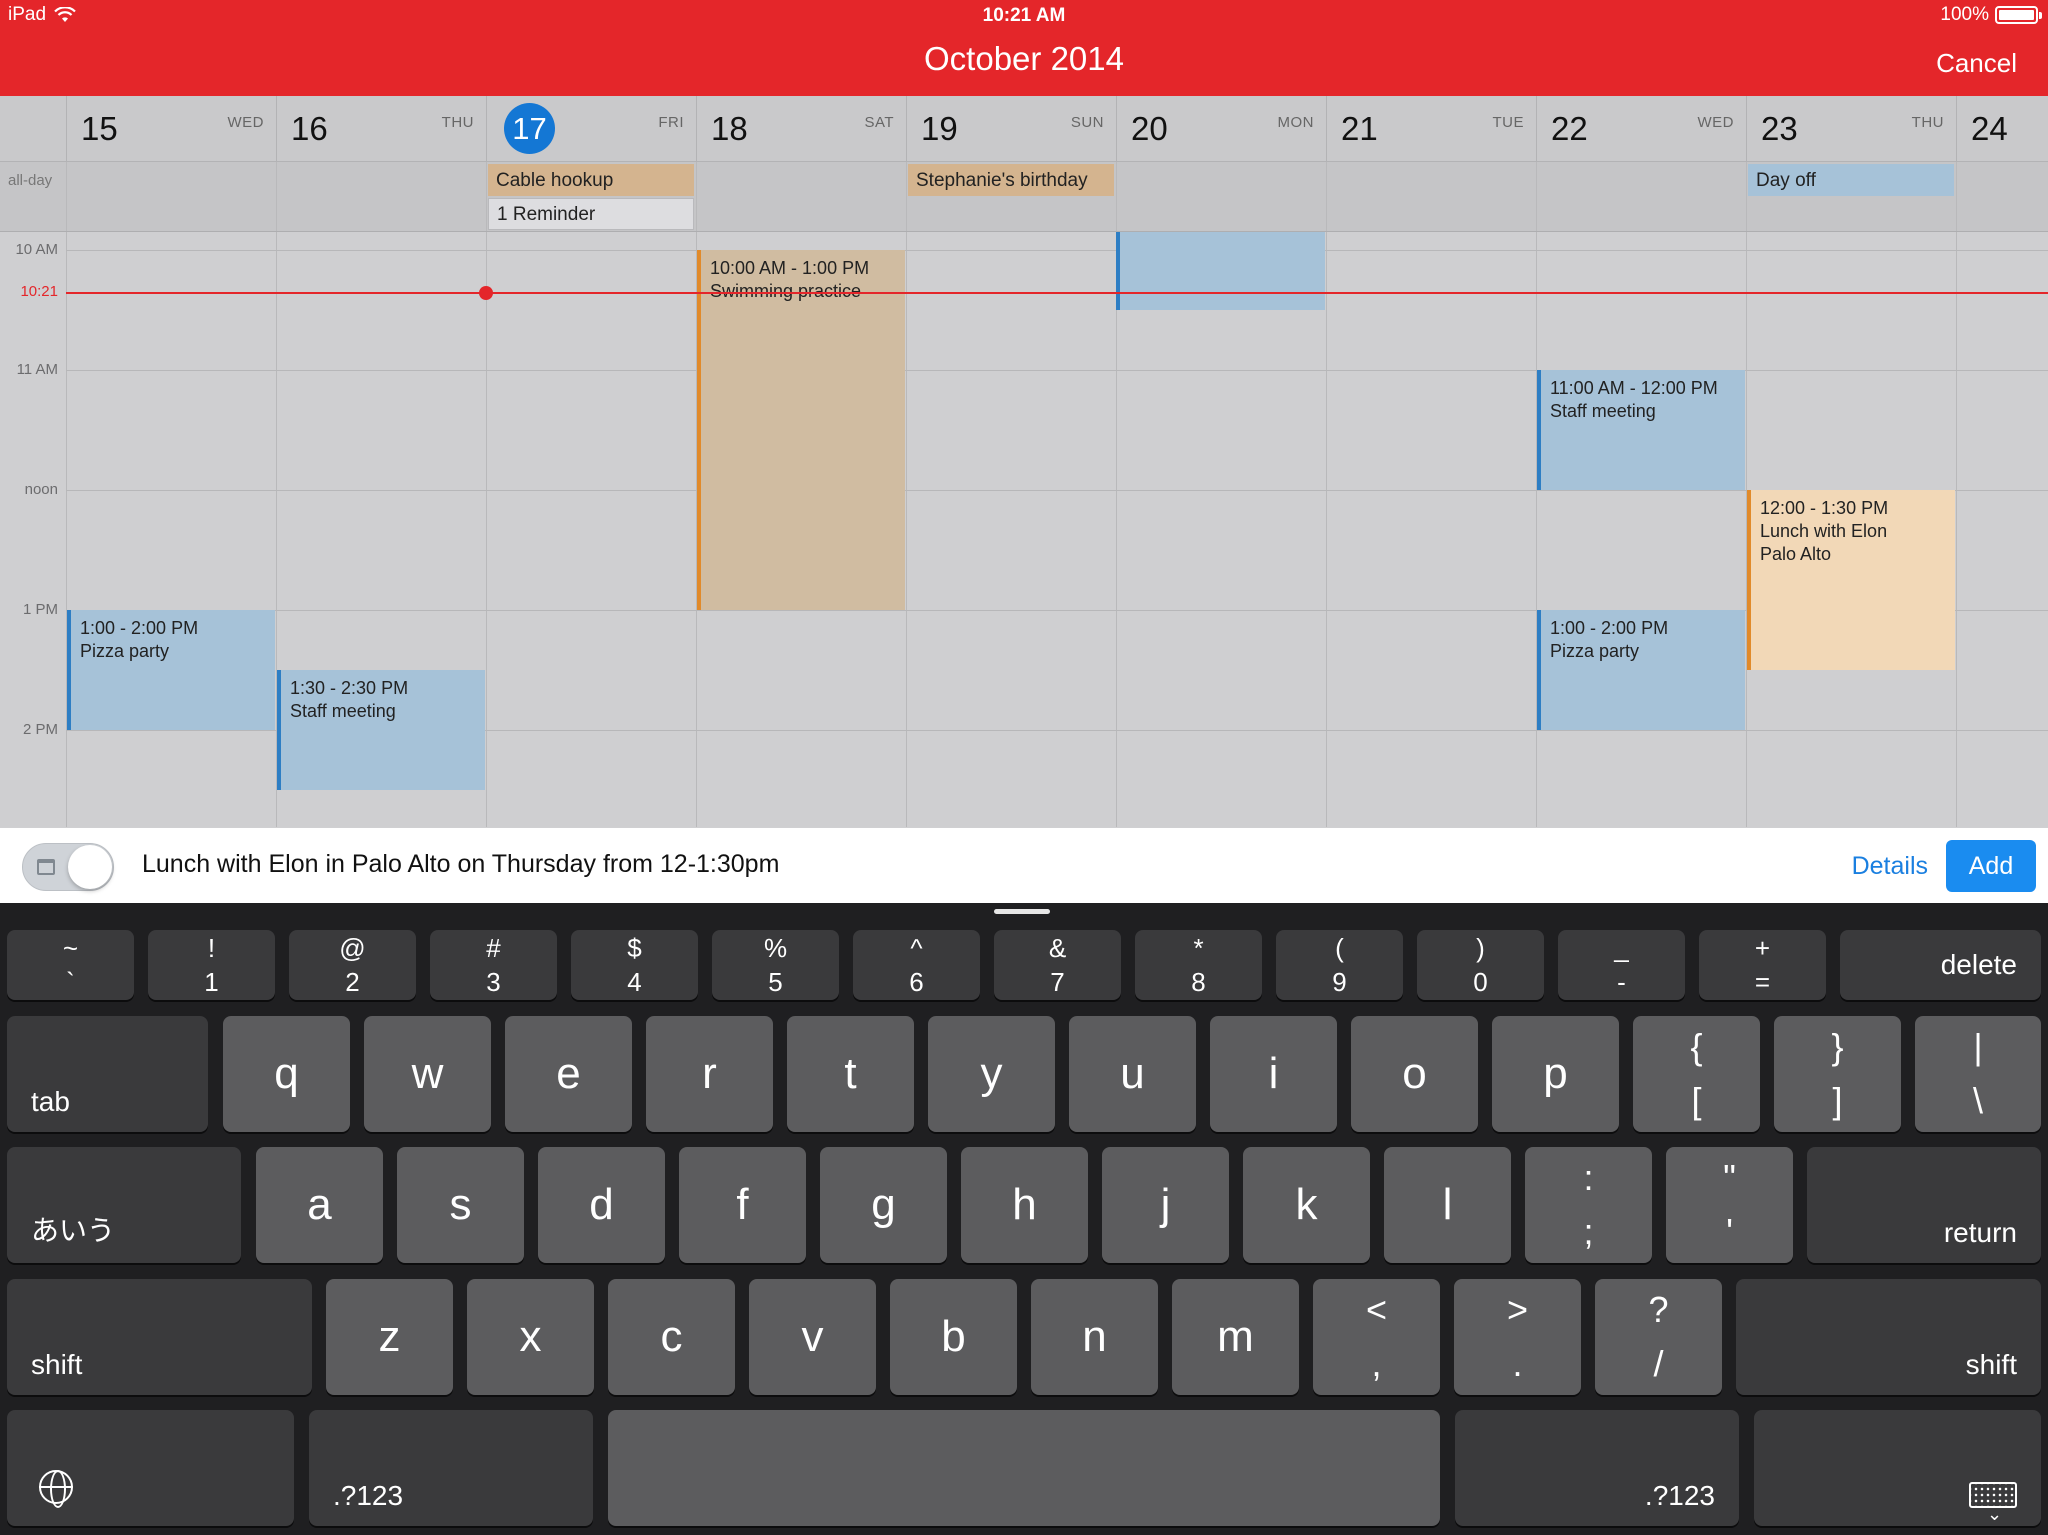 This screenshot has width=2048, height=1535. Describe the element at coordinates (457, 122) in the screenshot. I see `day-name: THU` at that location.